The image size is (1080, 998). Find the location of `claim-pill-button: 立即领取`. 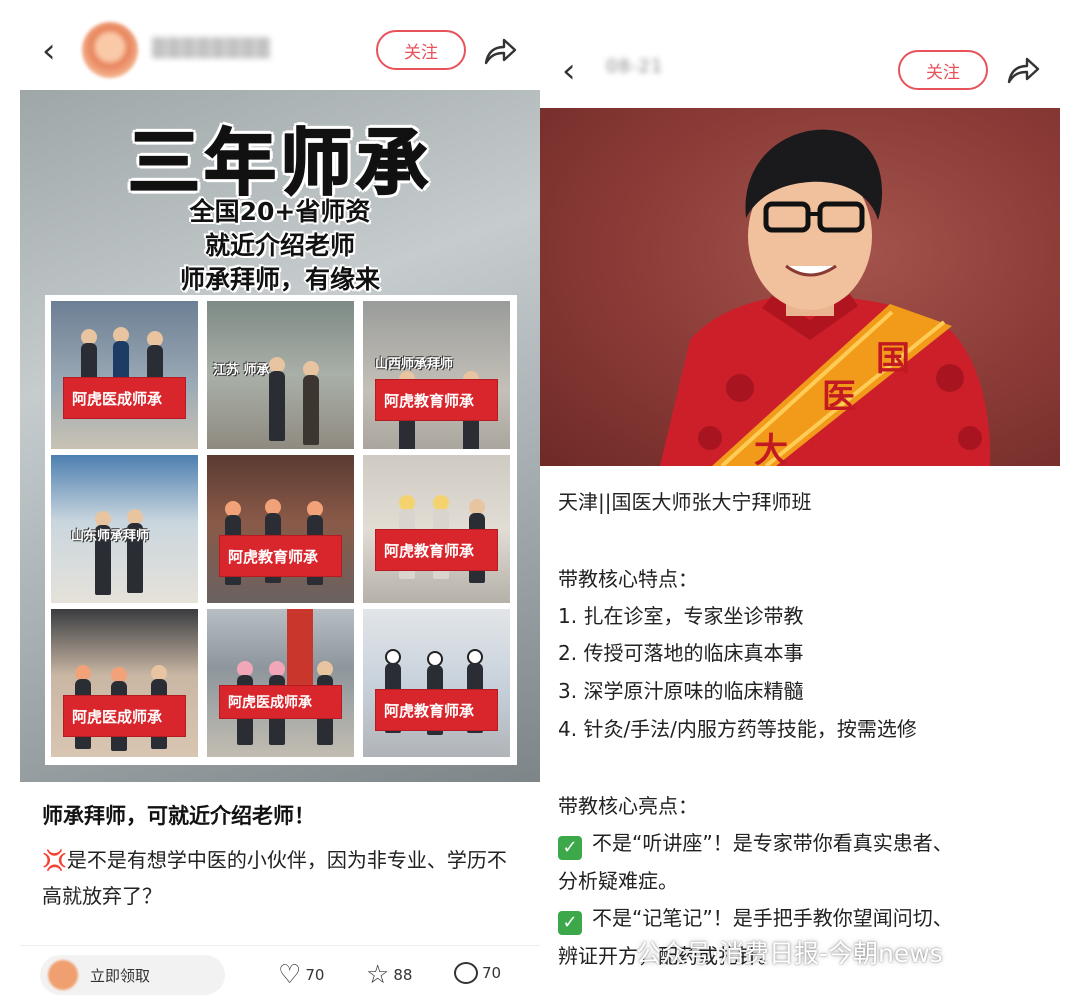

claim-pill-button: 立即领取 is located at coordinates (132, 975).